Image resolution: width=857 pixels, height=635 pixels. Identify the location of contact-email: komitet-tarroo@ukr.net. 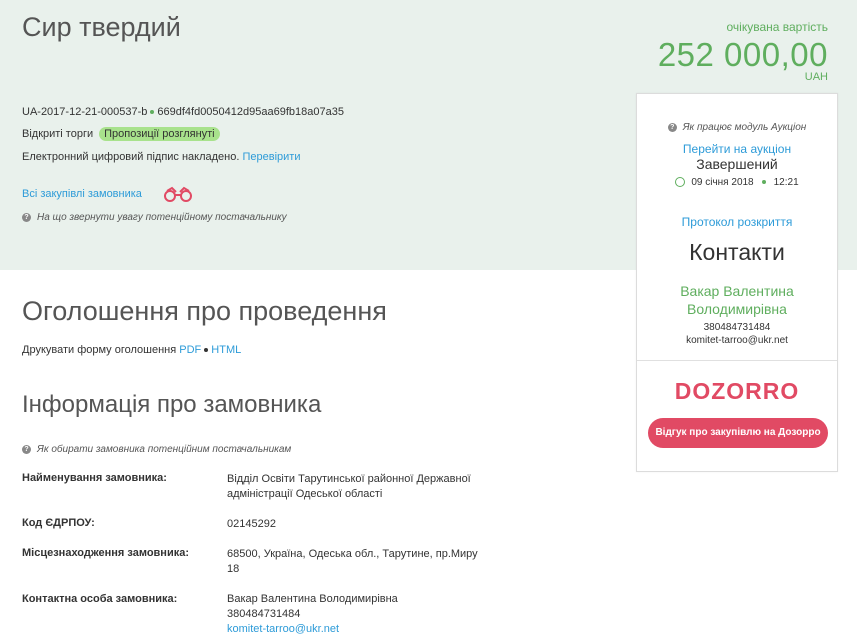
(737, 340).